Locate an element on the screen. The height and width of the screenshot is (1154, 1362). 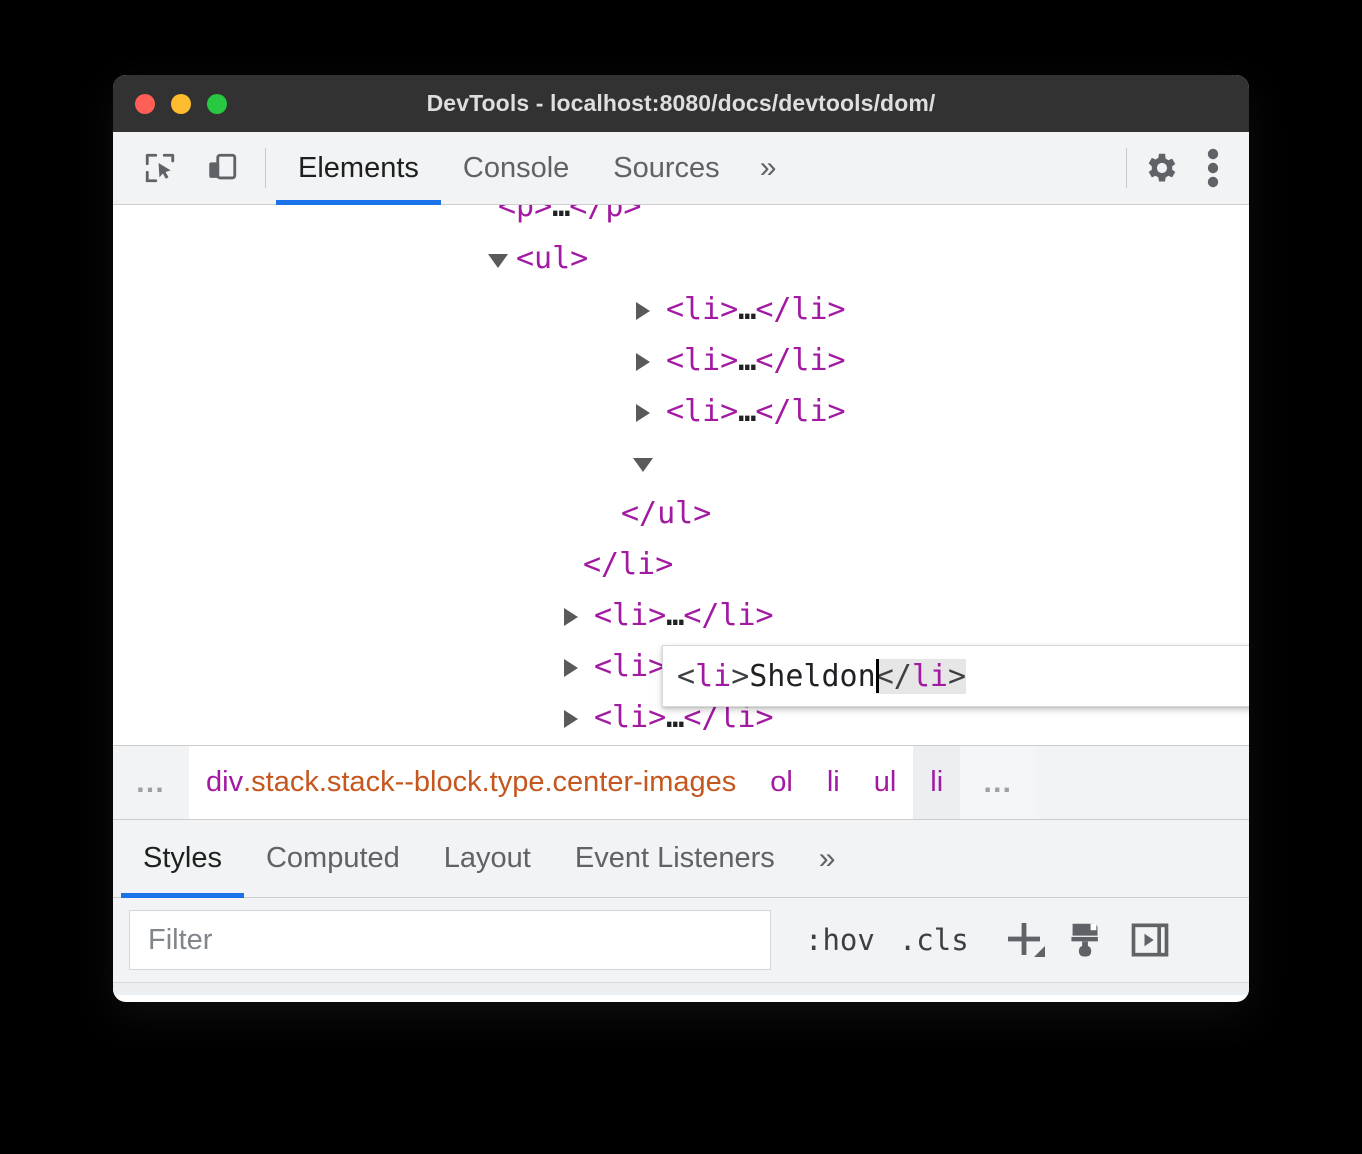
dom-row: </li> is located at coordinates (681, 564).